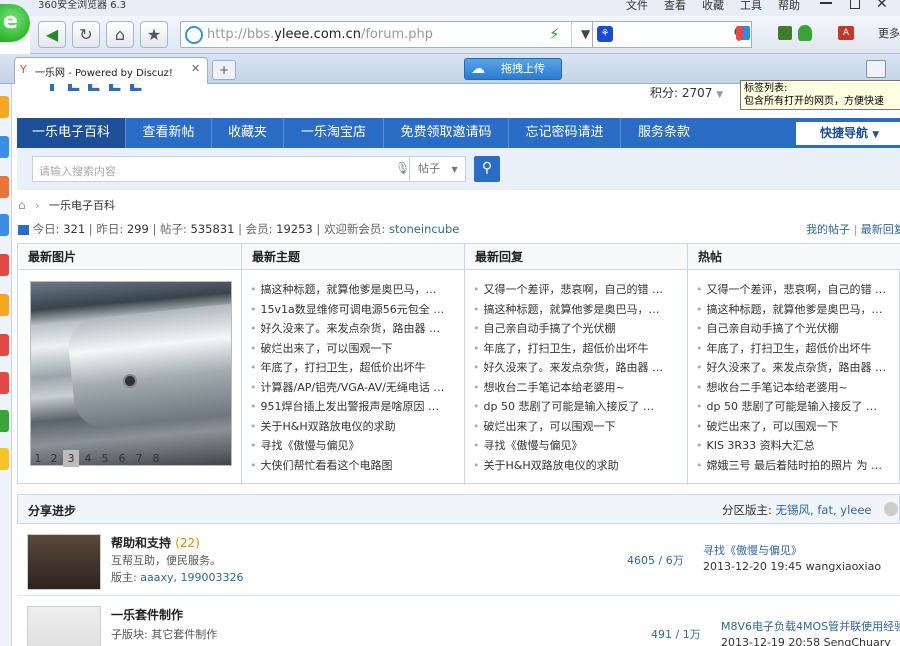 The image size is (900, 646). I want to click on baidu-paw-icon: ⚘, so click(605, 34).